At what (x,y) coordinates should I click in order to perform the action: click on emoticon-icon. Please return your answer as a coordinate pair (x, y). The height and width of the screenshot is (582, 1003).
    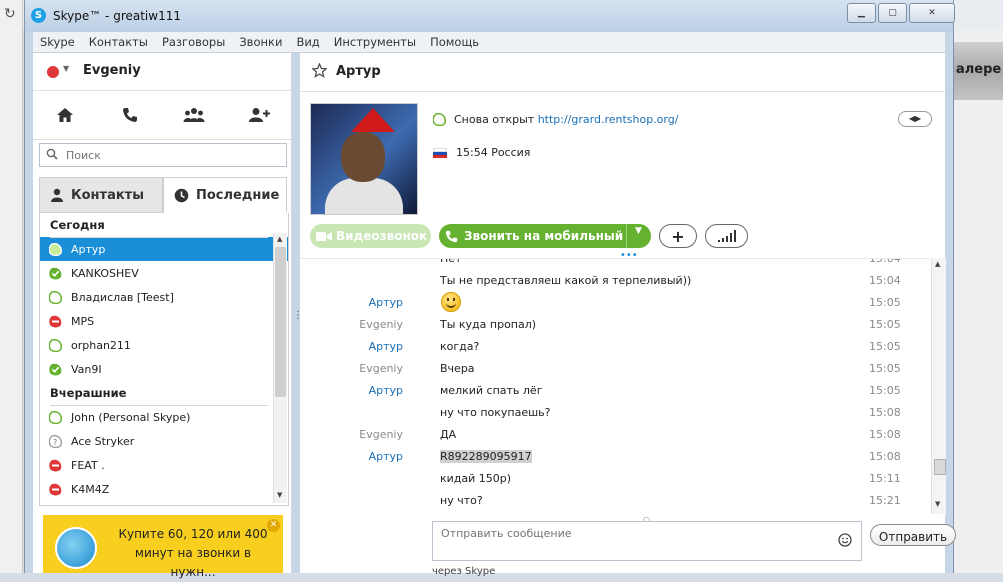
    Looking at the image, I should click on (845, 540).